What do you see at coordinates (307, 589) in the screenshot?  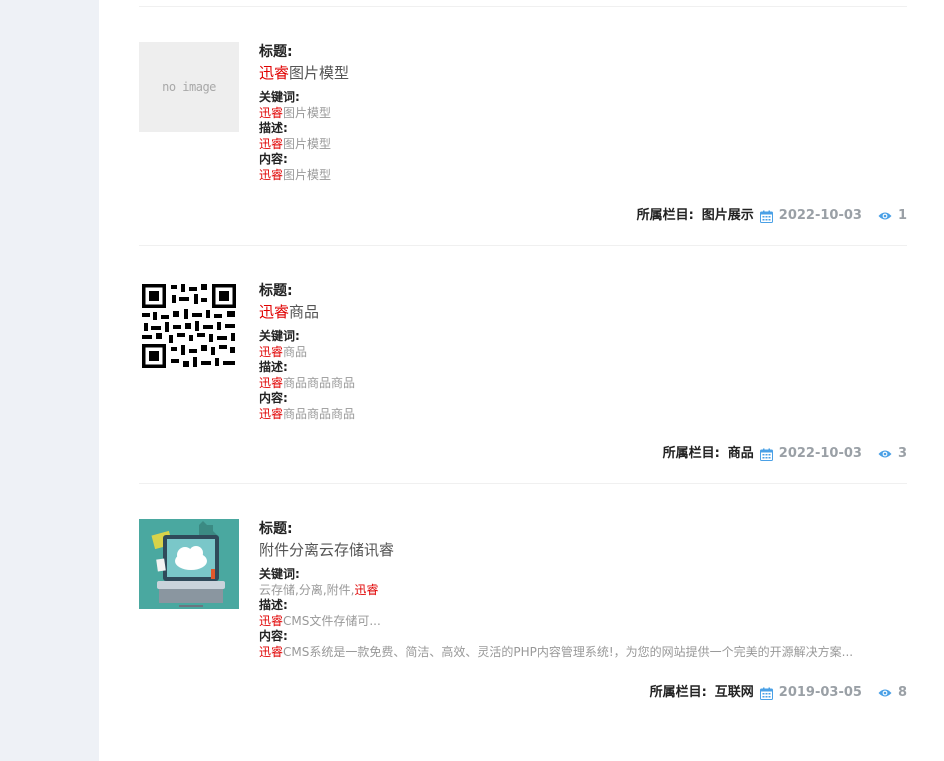 I see `keywords-rest: 云存储,分离,附件,` at bounding box center [307, 589].